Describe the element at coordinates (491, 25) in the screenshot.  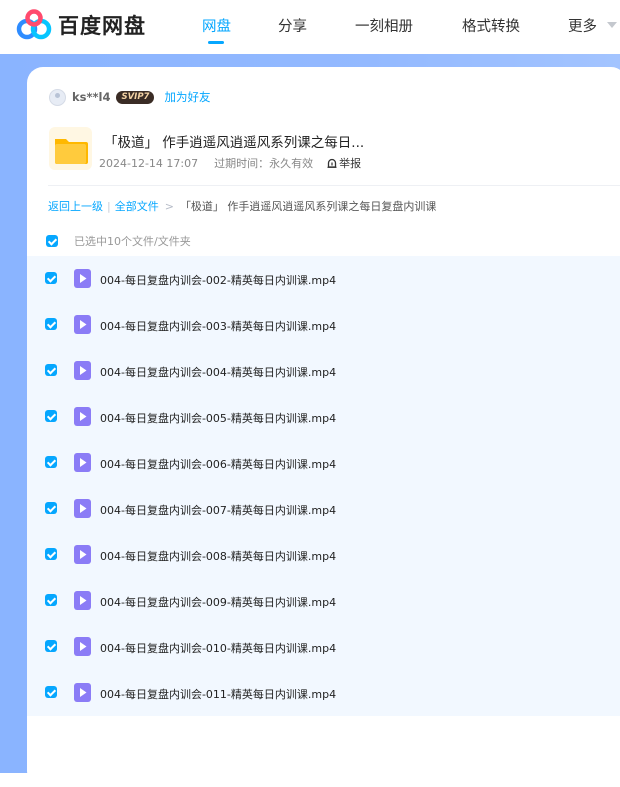
I see `nav-format-convert: 格式转换` at that location.